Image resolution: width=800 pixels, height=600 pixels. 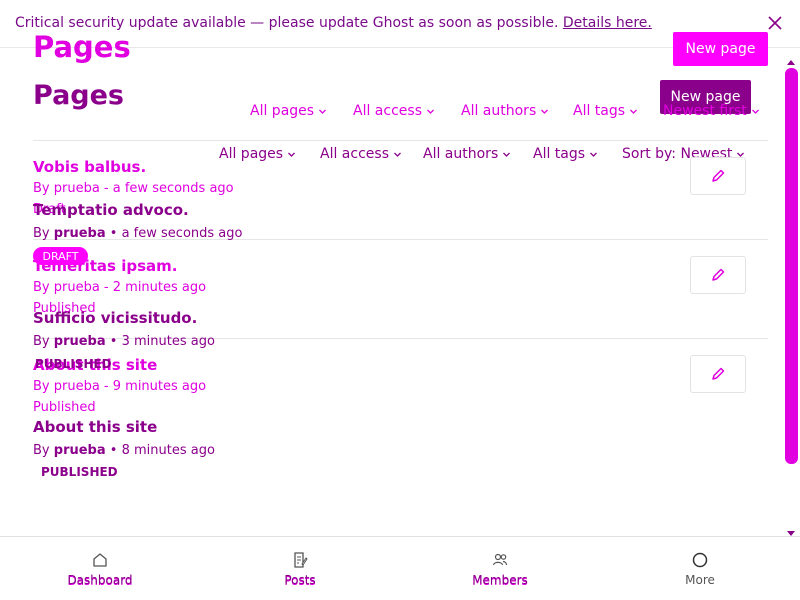 What do you see at coordinates (60, 256) in the screenshot?
I see `status-badge: DRAFT` at bounding box center [60, 256].